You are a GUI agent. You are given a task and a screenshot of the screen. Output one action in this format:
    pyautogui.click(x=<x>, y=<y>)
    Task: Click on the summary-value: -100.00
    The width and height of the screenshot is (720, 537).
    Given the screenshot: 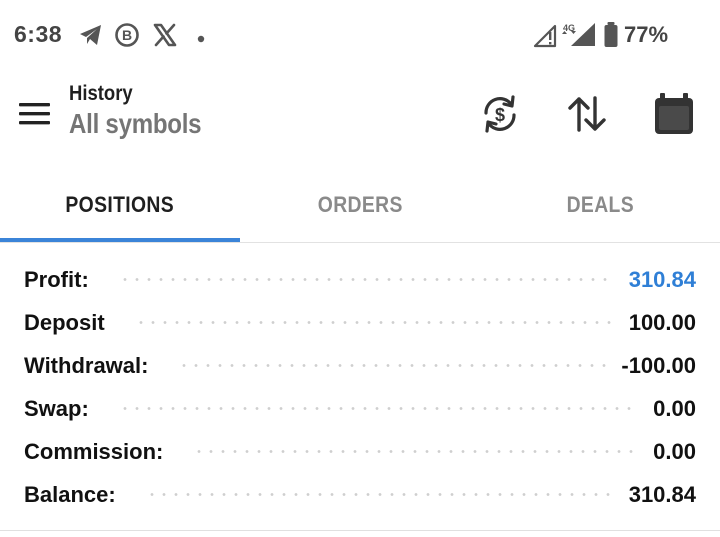 What is the action you would take?
    pyautogui.click(x=658, y=365)
    